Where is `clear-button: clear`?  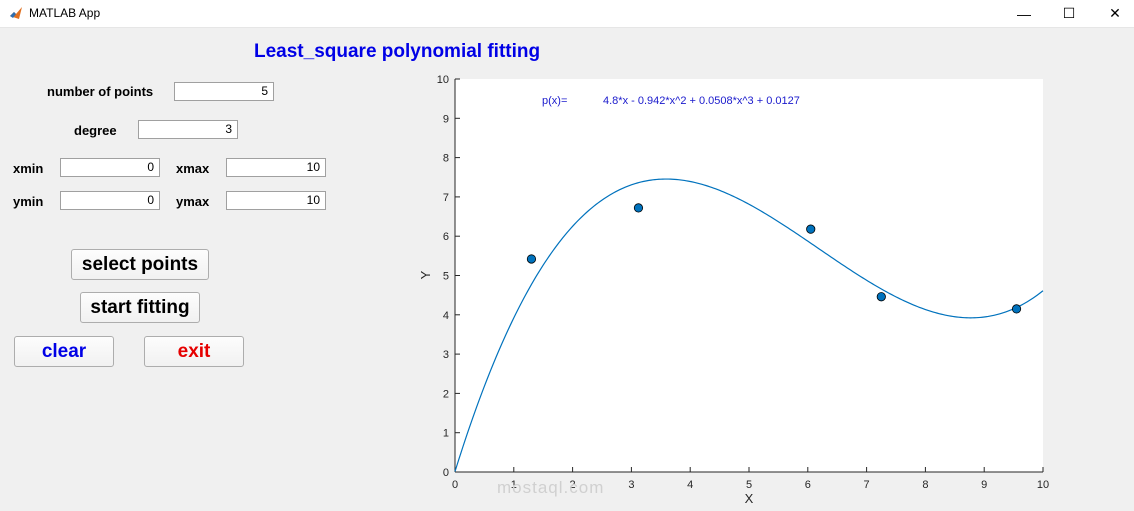 clear-button: clear is located at coordinates (64, 351).